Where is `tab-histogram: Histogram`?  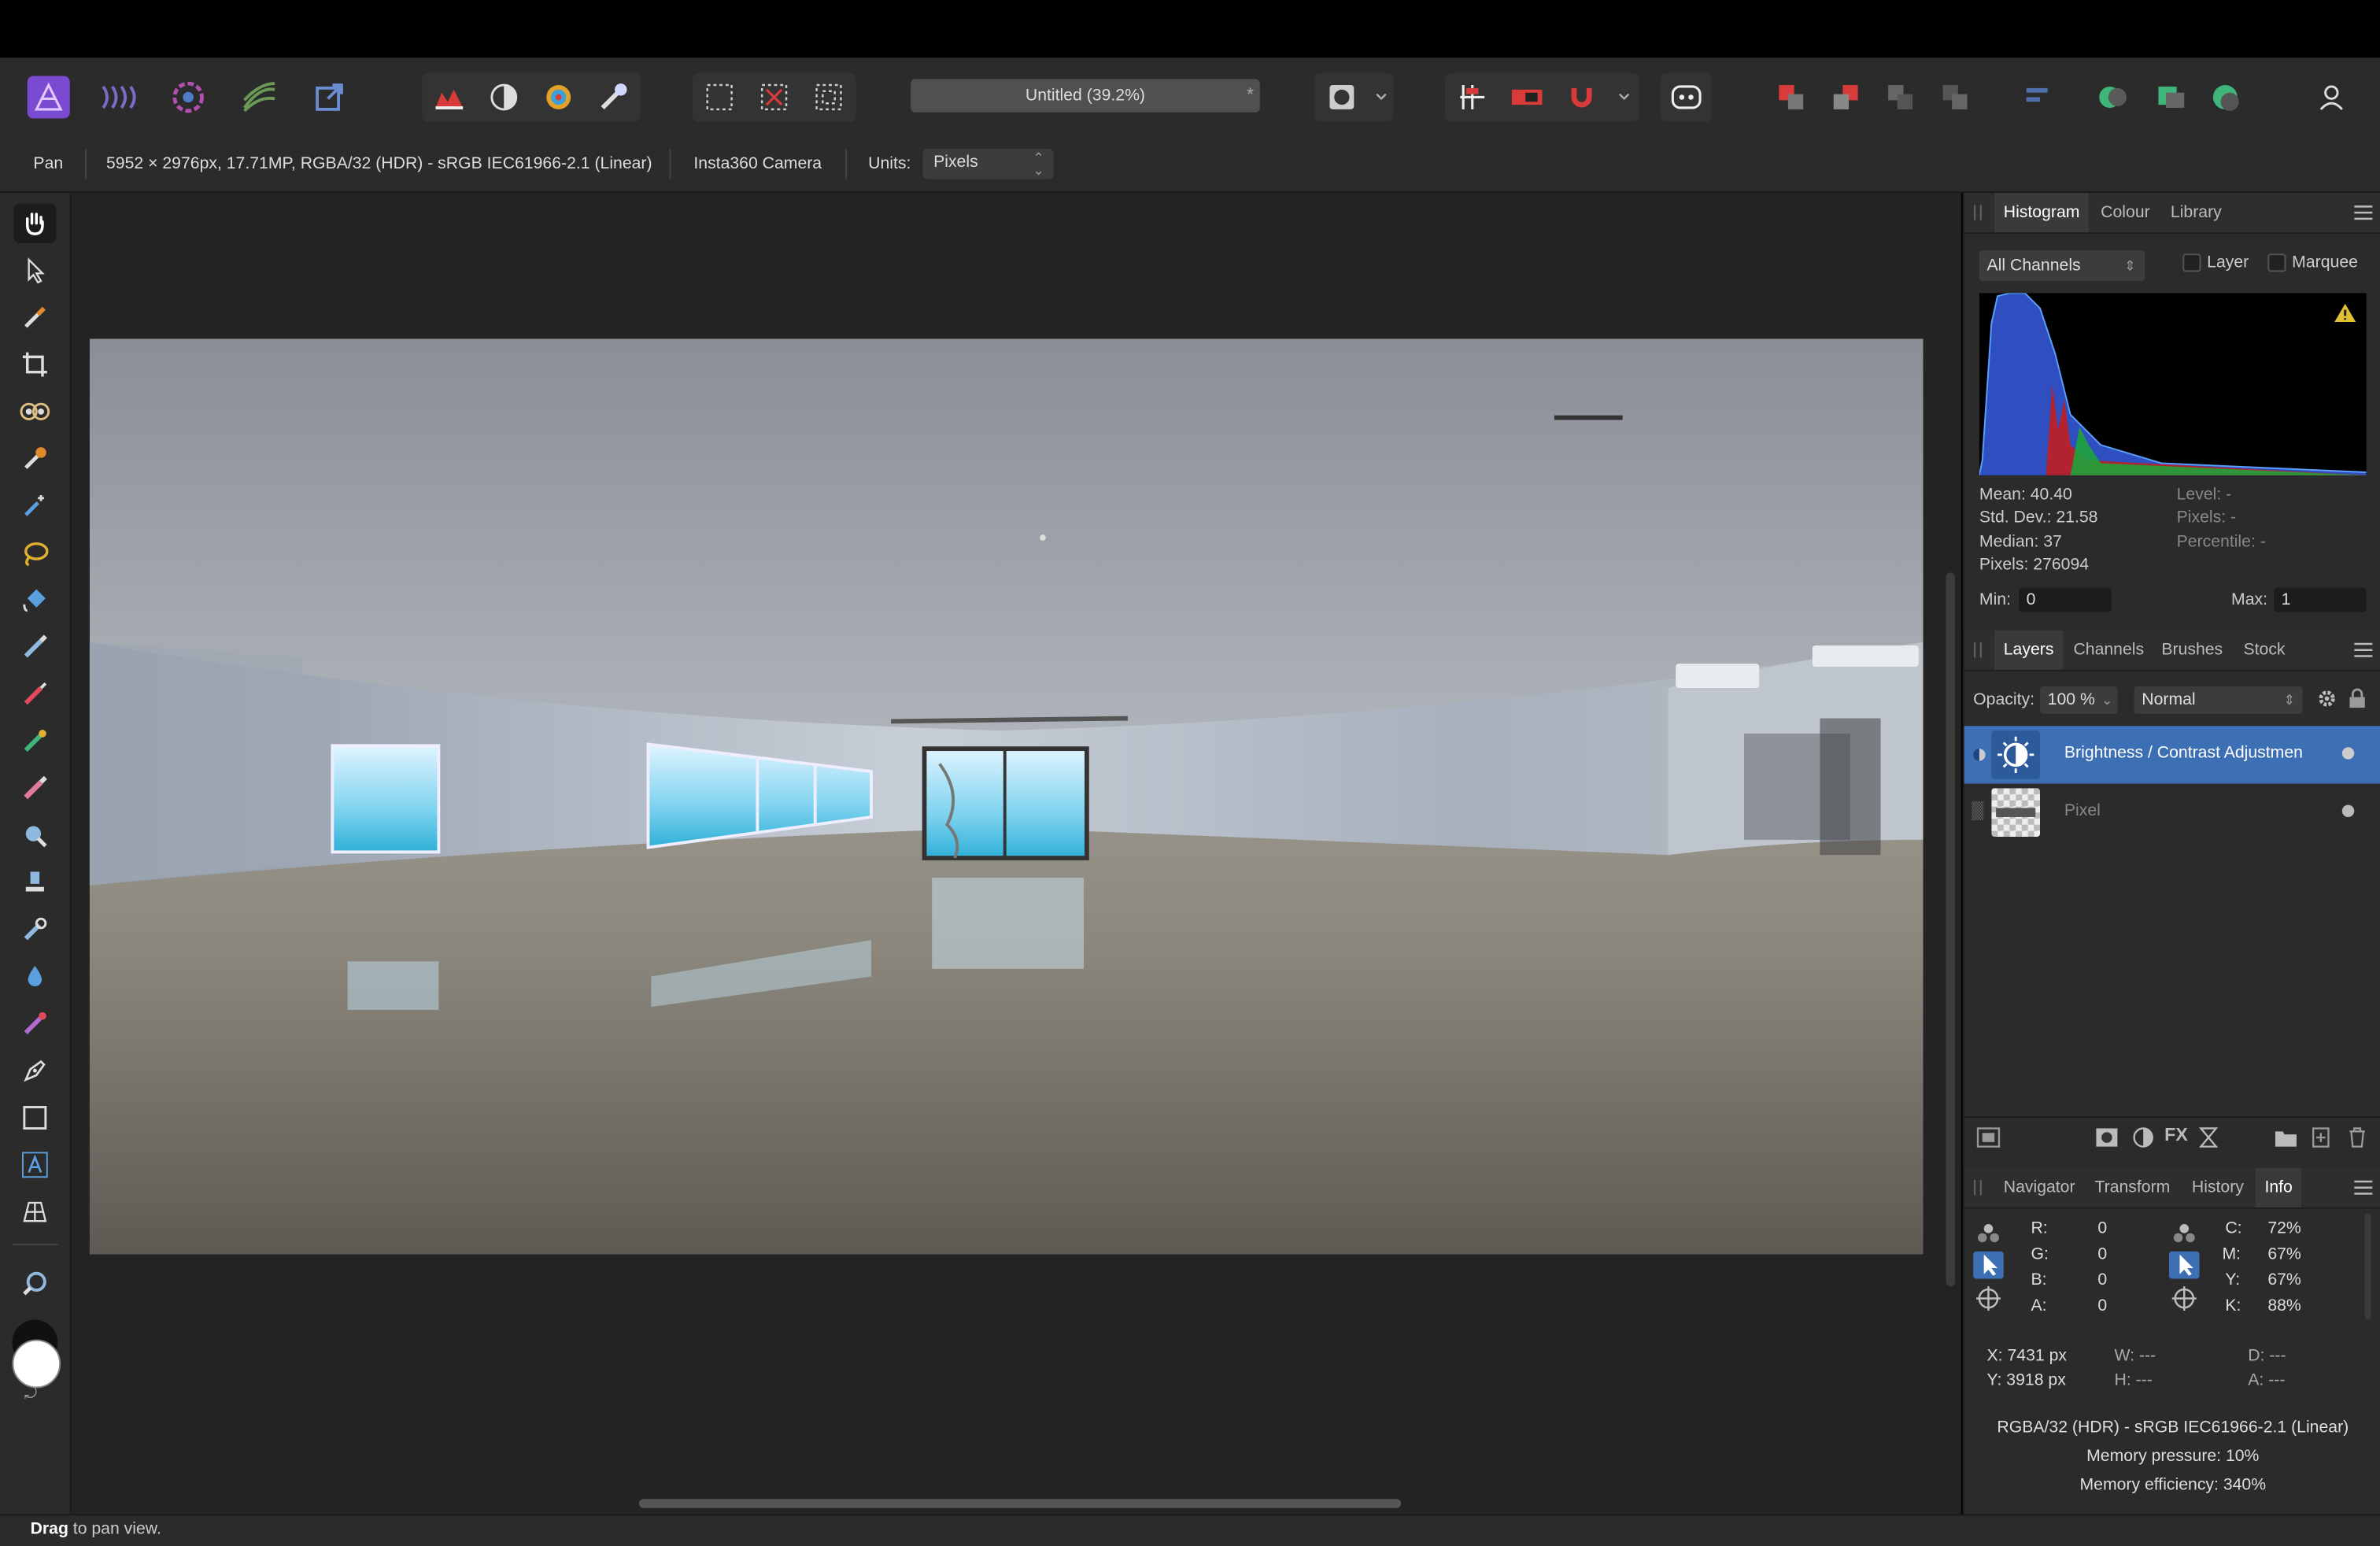 tab-histogram: Histogram is located at coordinates (2041, 213).